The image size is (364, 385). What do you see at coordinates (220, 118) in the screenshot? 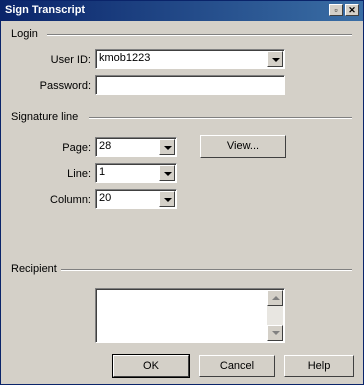
I see `signature-divider` at bounding box center [220, 118].